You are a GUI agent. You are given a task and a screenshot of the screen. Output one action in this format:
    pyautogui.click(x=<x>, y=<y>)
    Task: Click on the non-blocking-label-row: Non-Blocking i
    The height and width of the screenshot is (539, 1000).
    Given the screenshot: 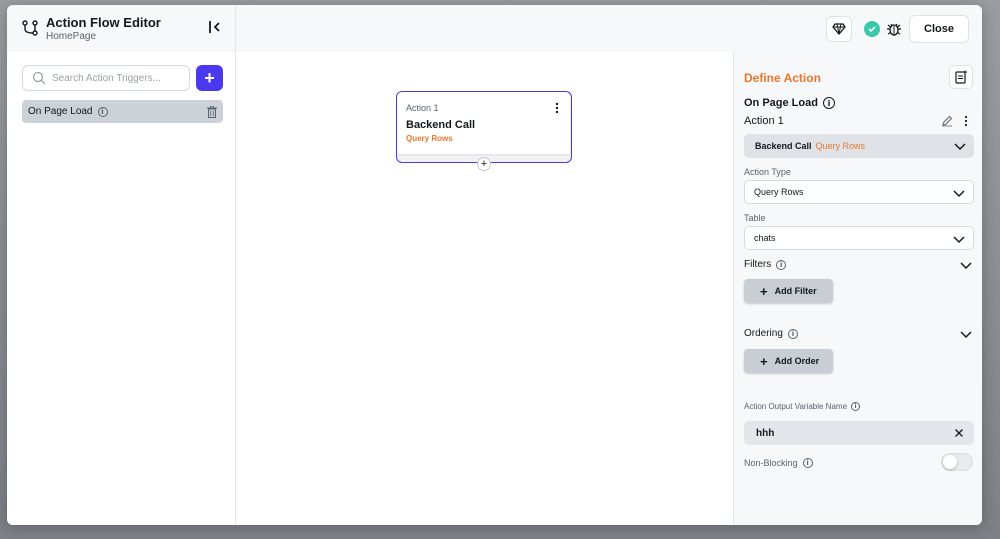 What is the action you would take?
    pyautogui.click(x=778, y=463)
    